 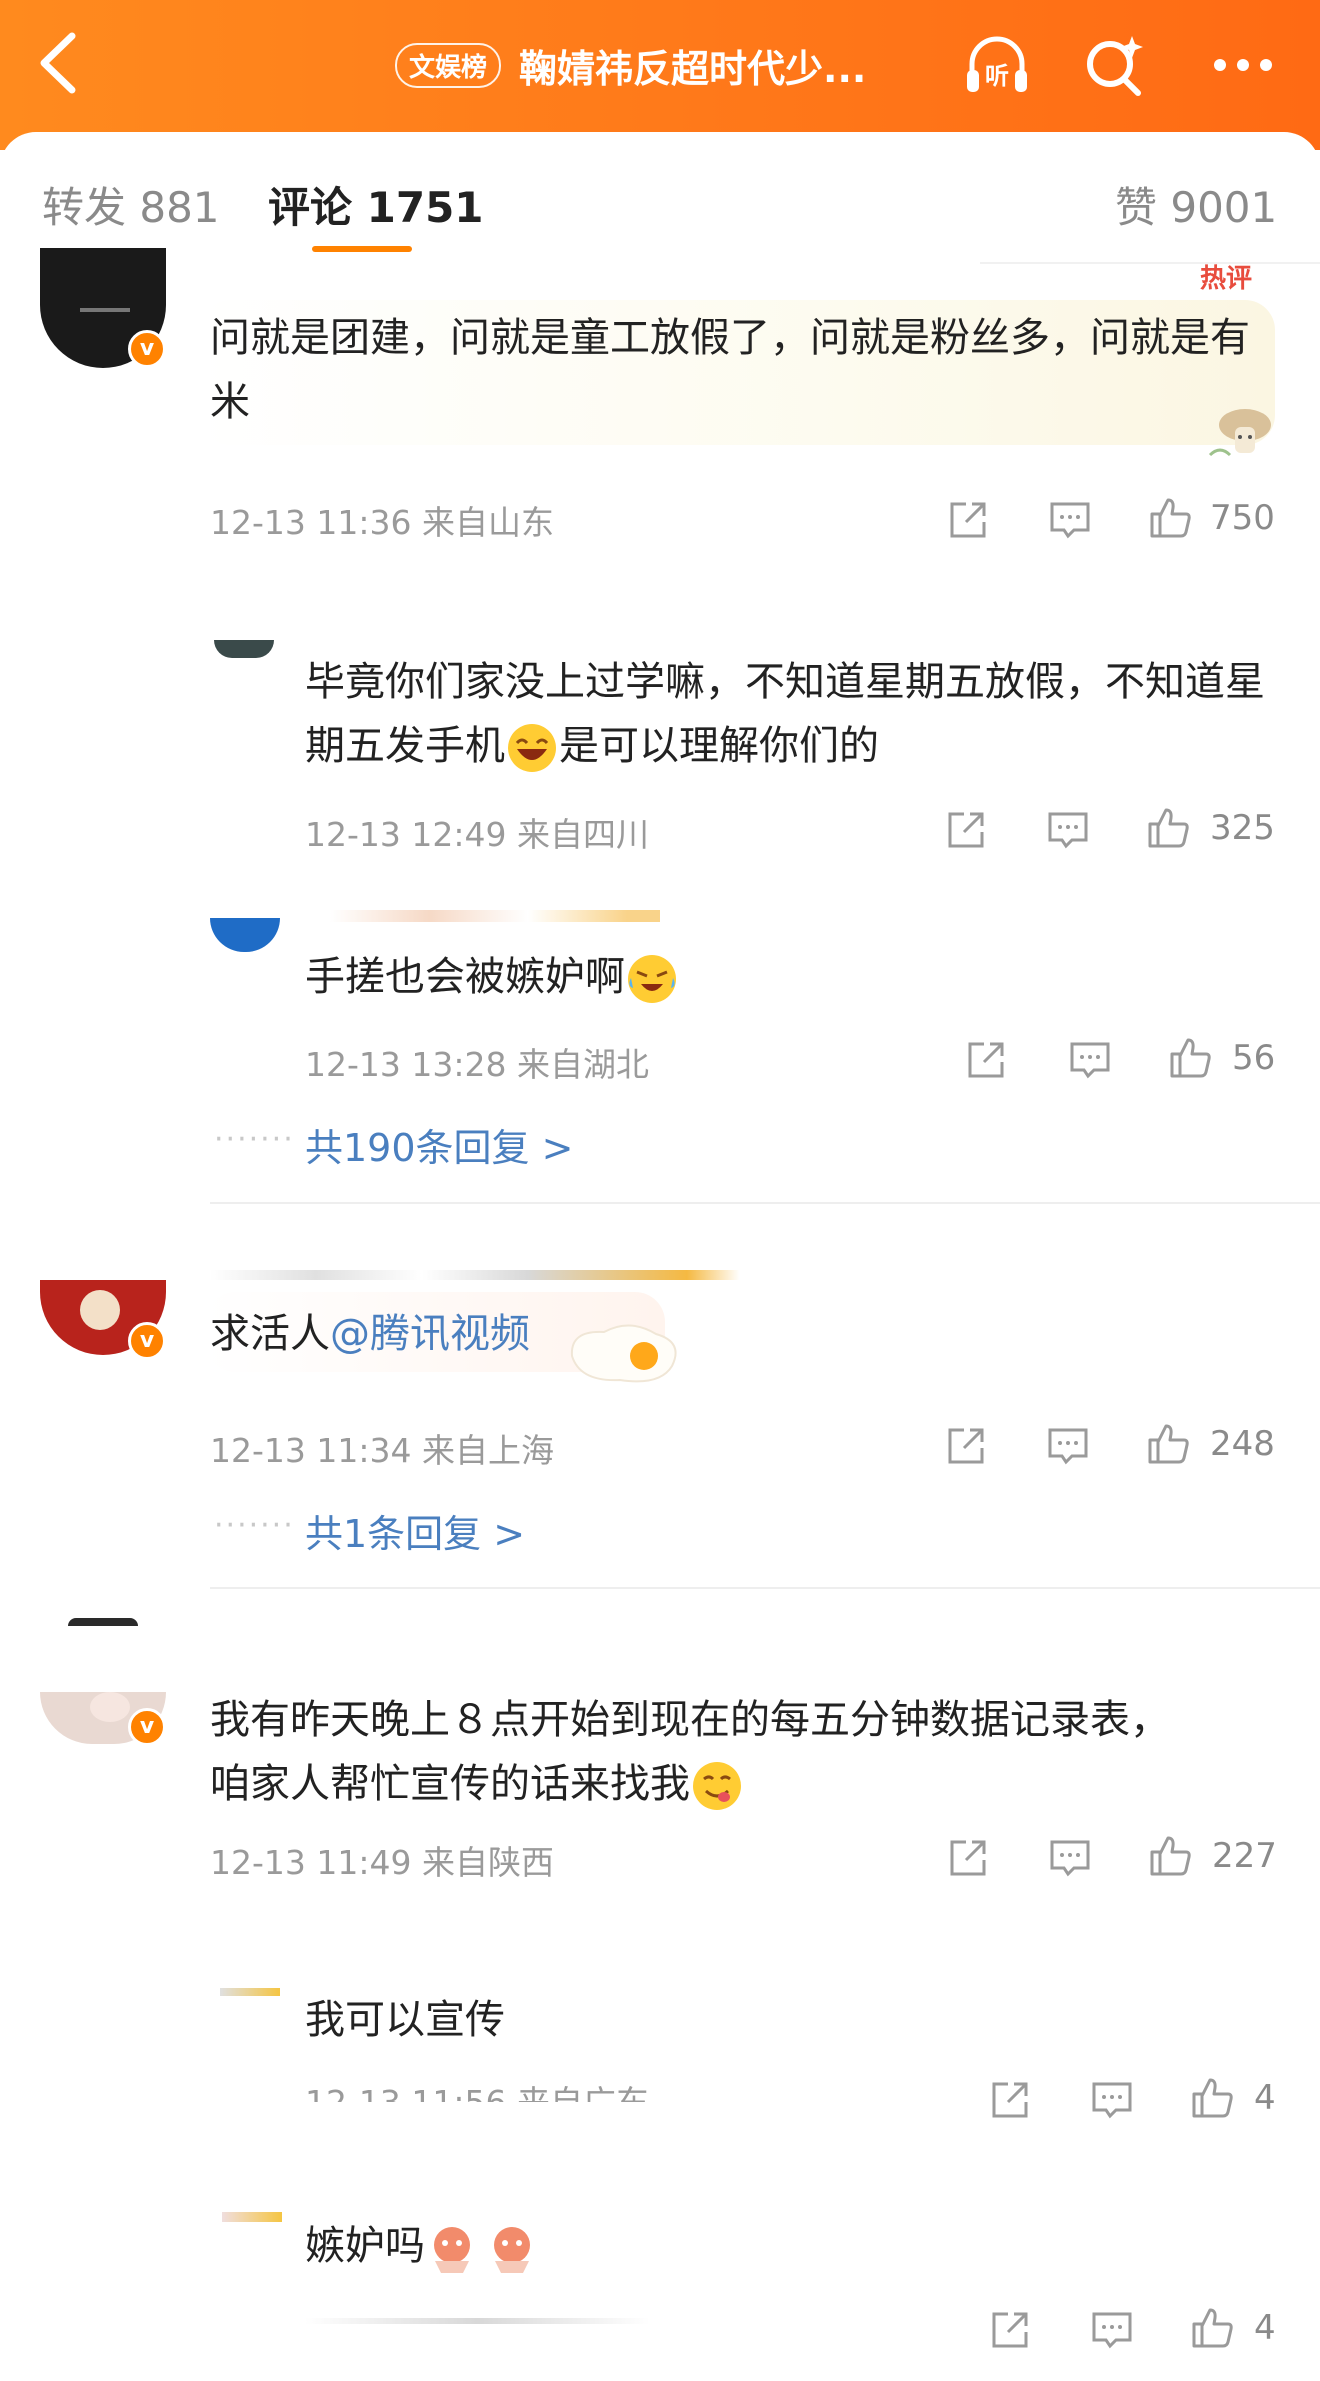 I want to click on cropped-reply-meta, so click(x=477, y=2321).